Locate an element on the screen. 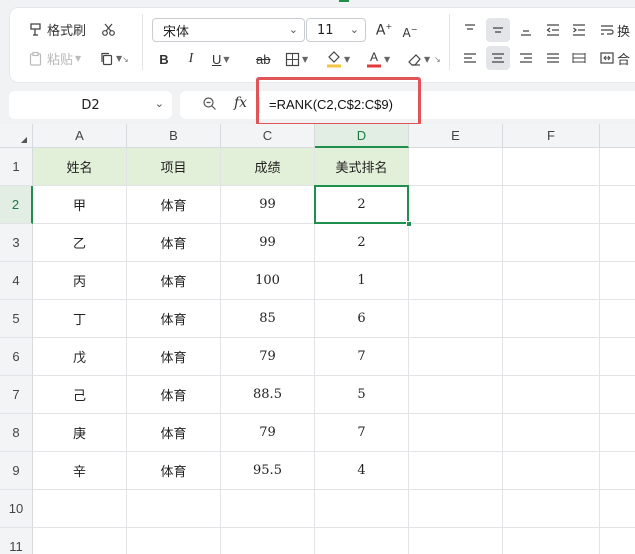 The height and width of the screenshot is (554, 635). merge-button: 合 is located at coordinates (615, 58).